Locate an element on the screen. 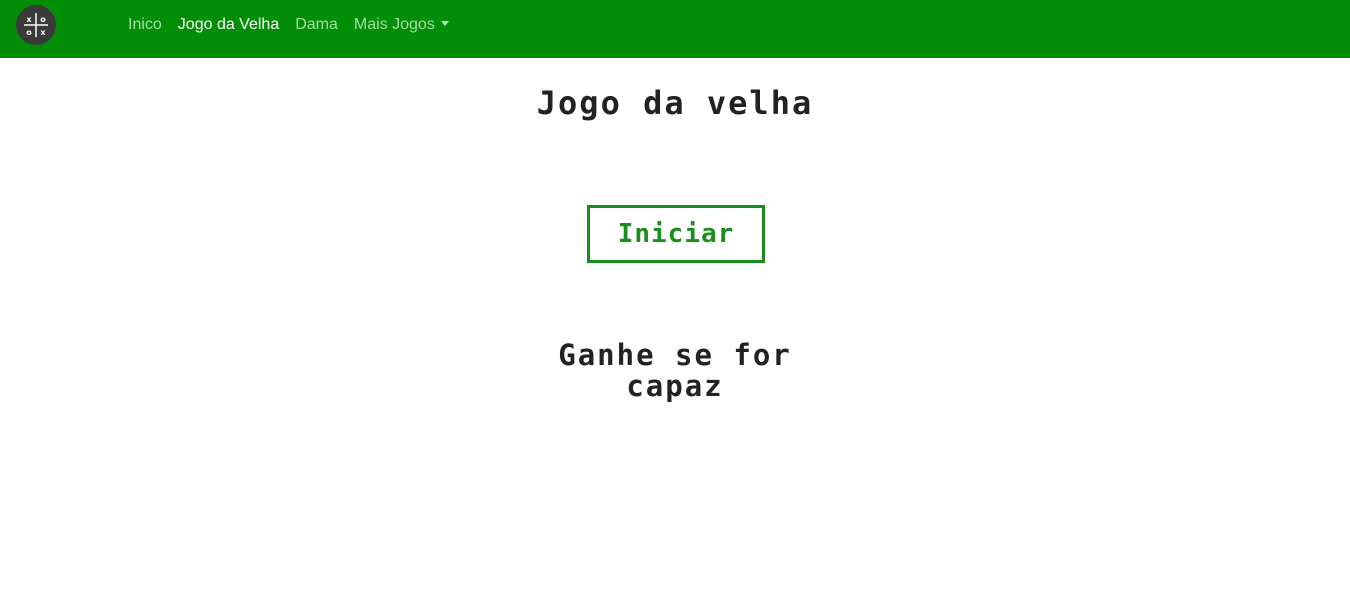 The height and width of the screenshot is (606, 1350). nav-dropdown-label: Mais Jogos is located at coordinates (394, 24).